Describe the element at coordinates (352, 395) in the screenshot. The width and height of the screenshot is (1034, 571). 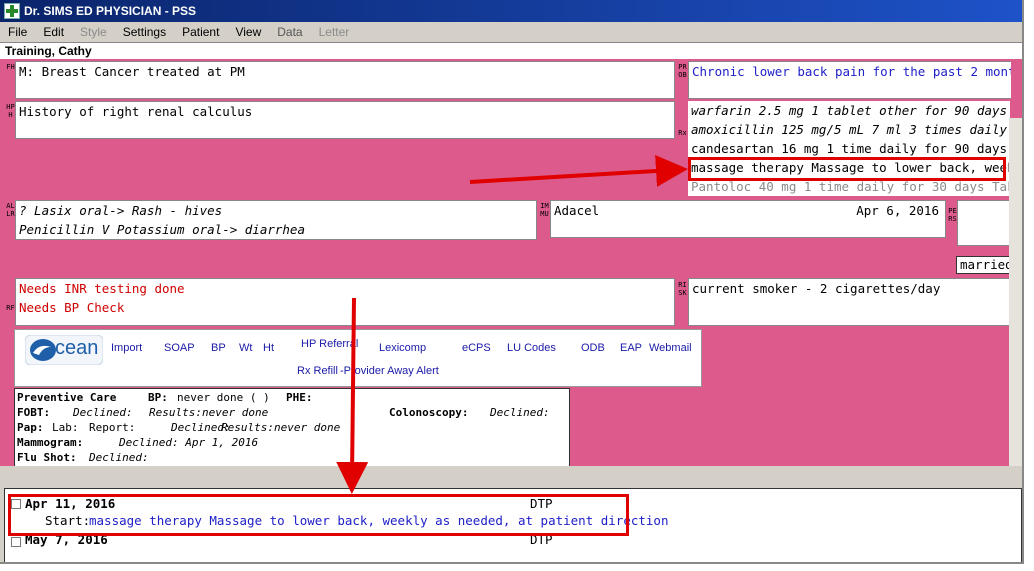
I see `arrow-to-log-entry` at that location.